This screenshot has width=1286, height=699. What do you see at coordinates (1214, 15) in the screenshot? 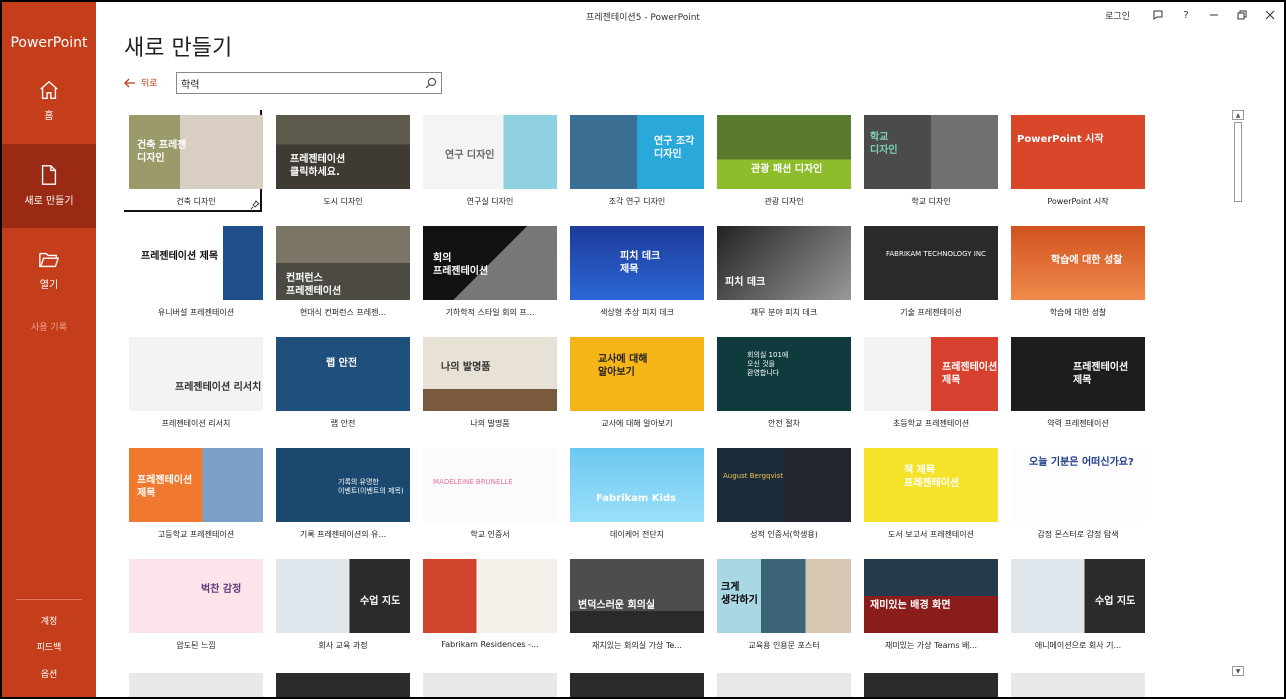
I see `minimize-icon` at bounding box center [1214, 15].